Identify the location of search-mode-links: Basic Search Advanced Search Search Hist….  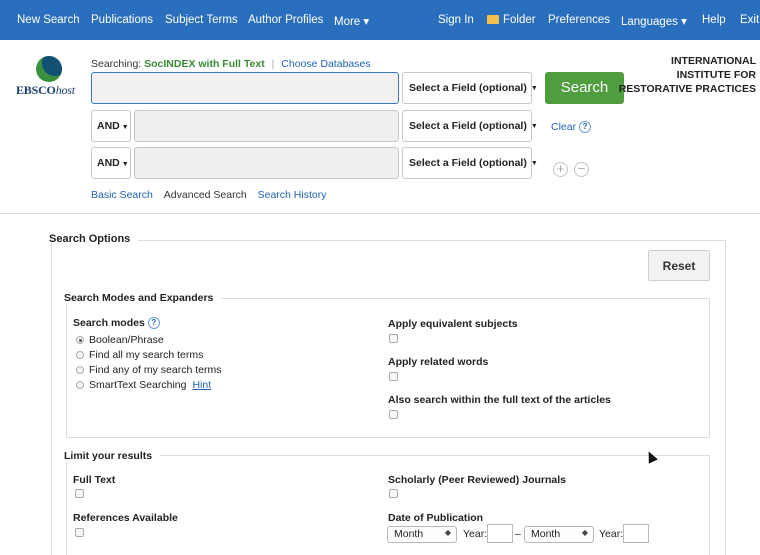
(208, 195).